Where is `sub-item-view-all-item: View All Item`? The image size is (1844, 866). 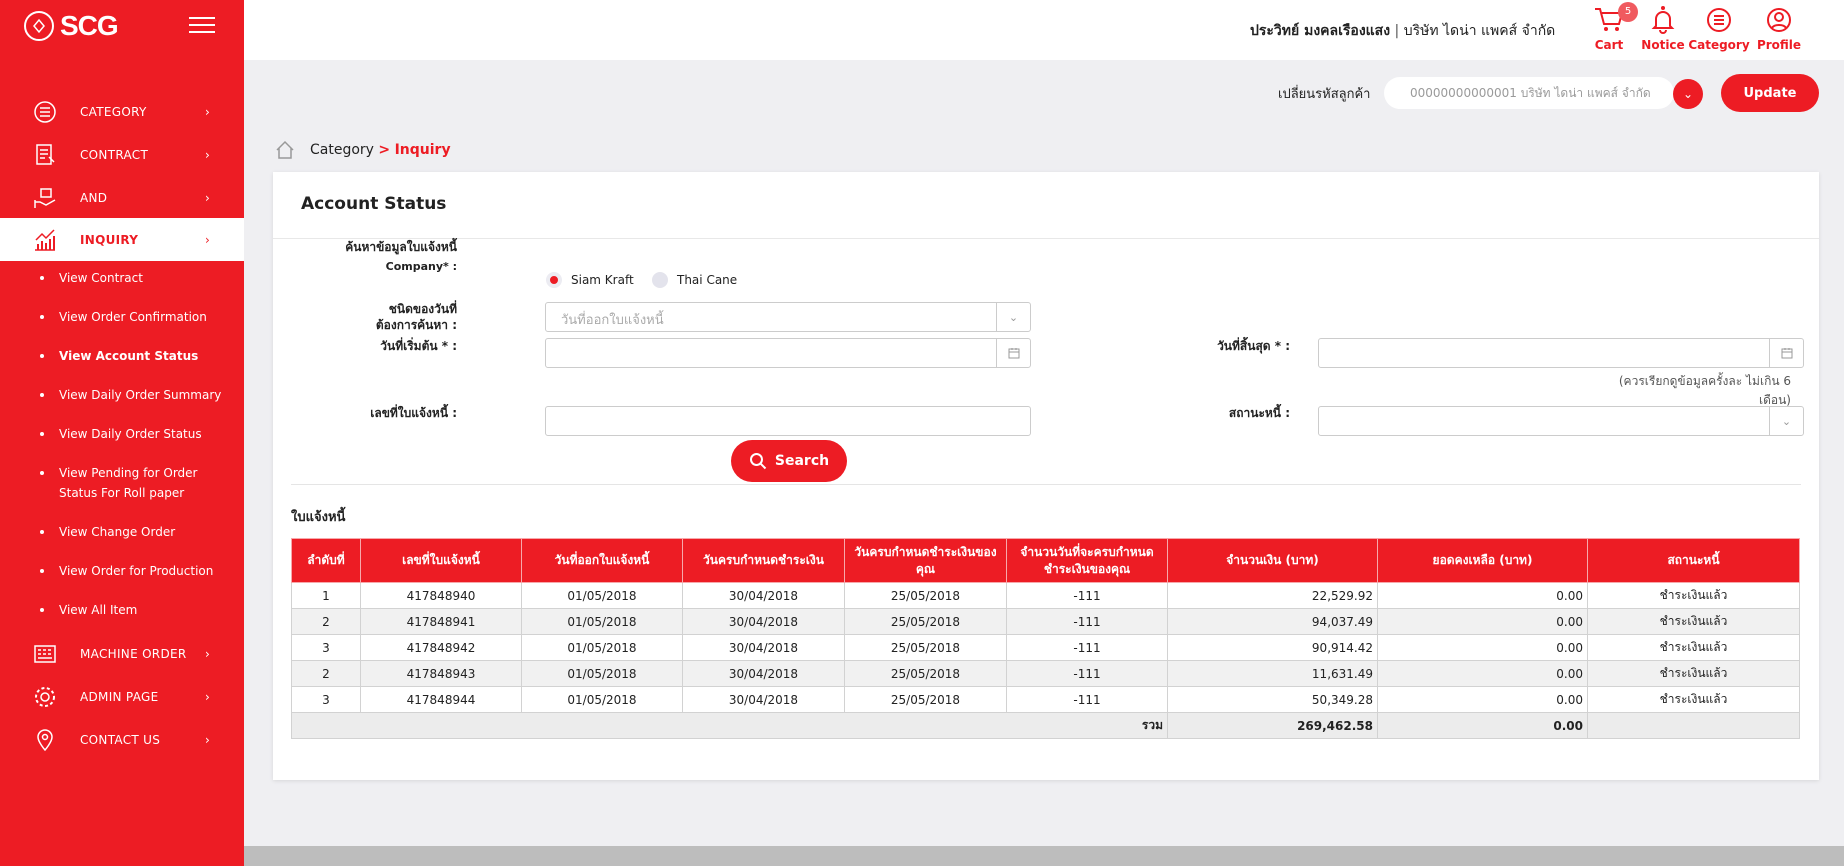 sub-item-view-all-item: View All Item is located at coordinates (140, 610).